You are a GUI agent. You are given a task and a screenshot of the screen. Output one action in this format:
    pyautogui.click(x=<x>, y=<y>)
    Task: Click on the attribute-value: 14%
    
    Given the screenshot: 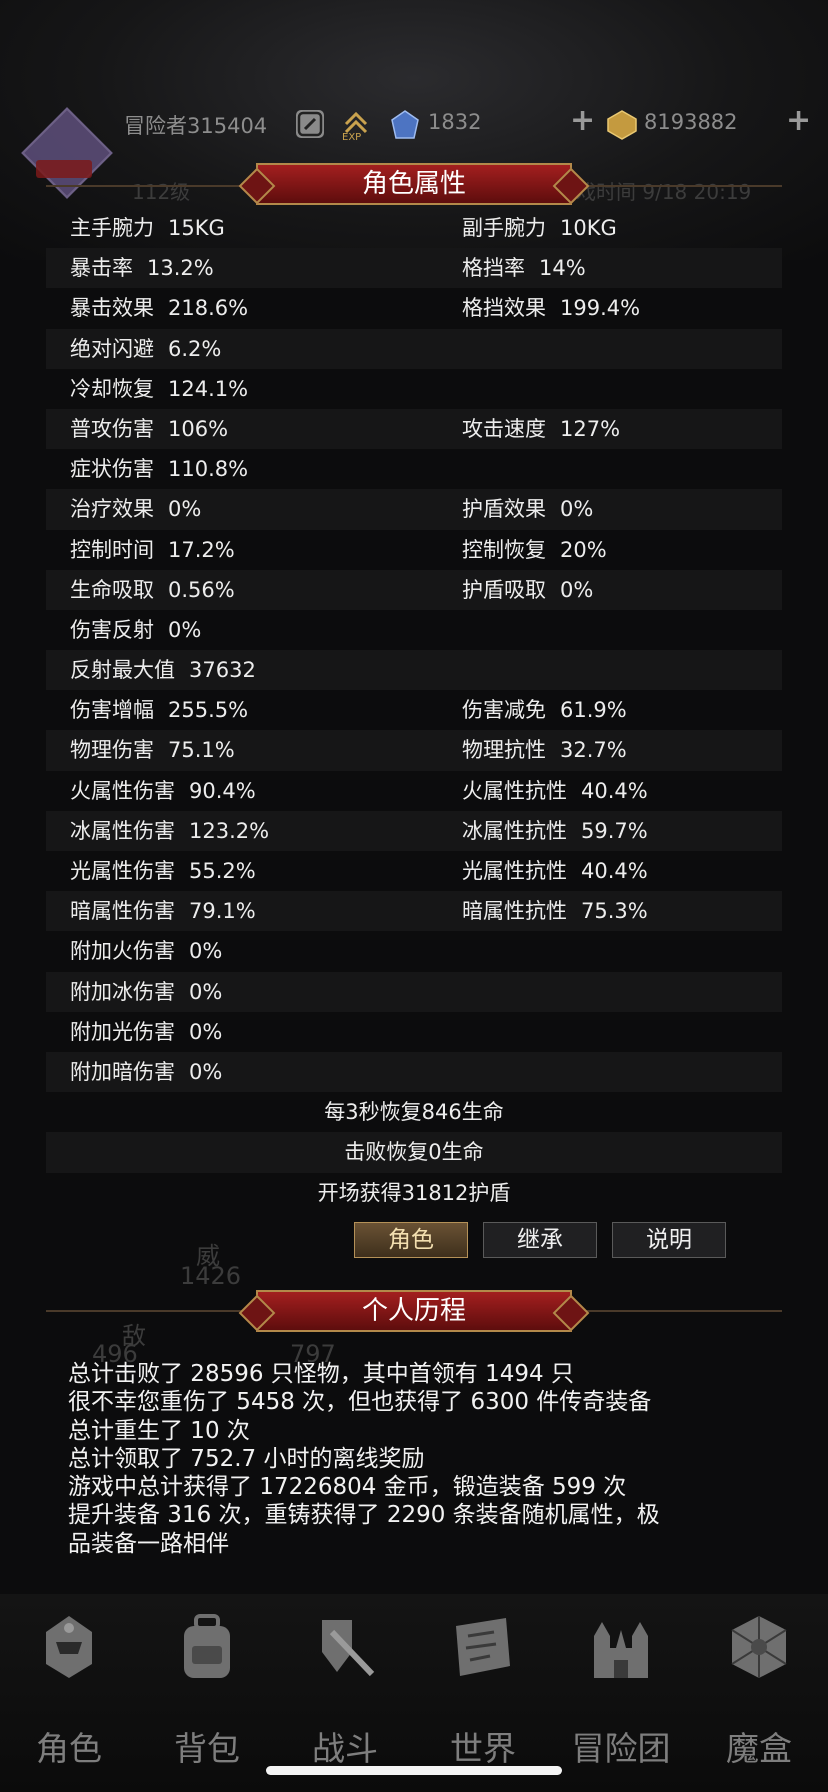 What is the action you would take?
    pyautogui.click(x=562, y=268)
    